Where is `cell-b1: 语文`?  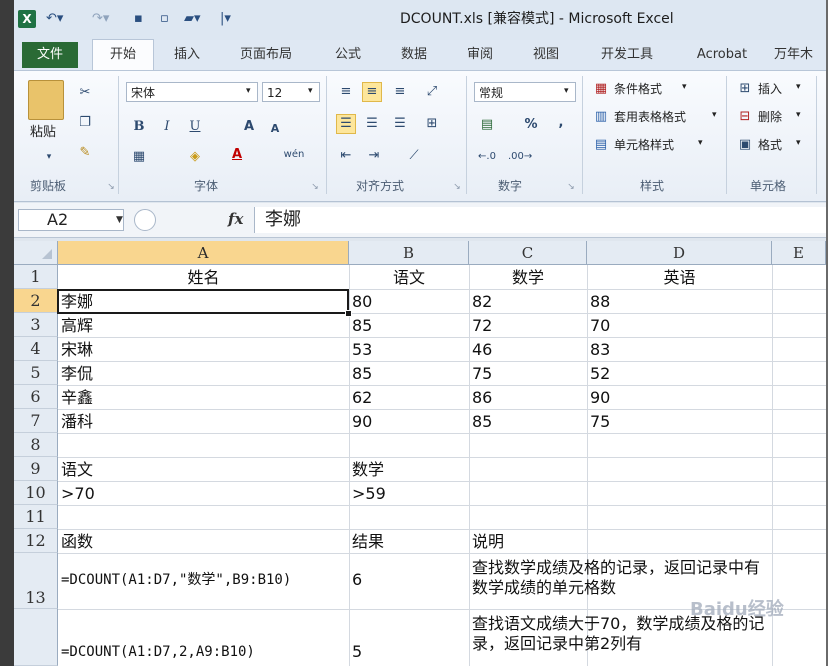 cell-b1: 语文 is located at coordinates (409, 277).